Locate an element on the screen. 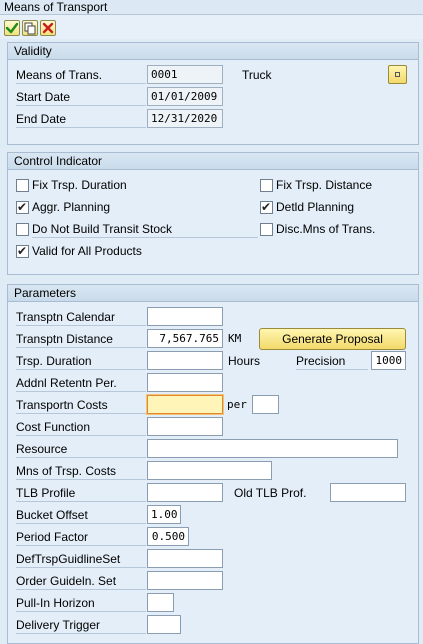  duration-unit: Hours is located at coordinates (244, 361).